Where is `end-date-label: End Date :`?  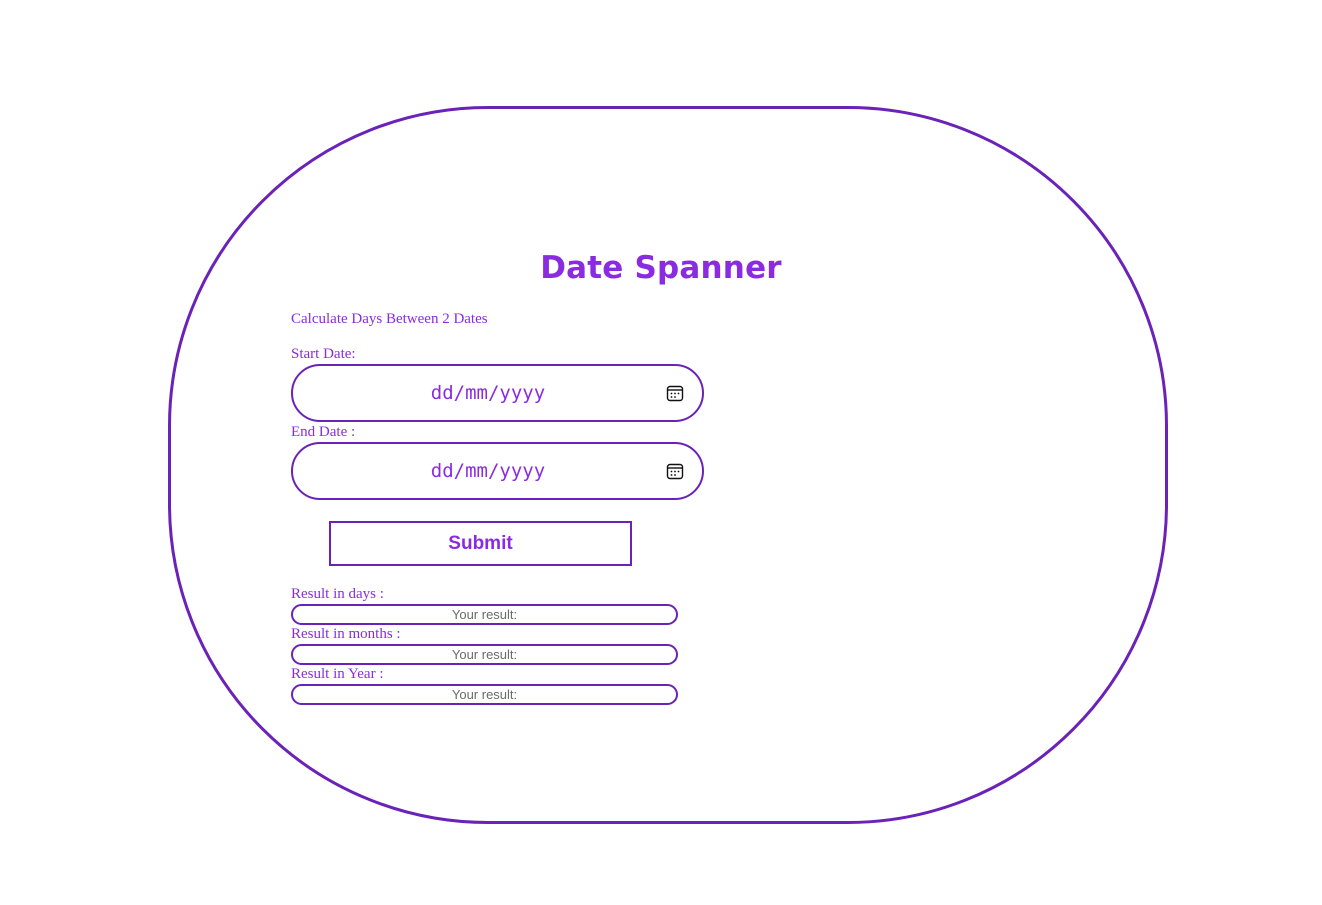 end-date-label: End Date : is located at coordinates (323, 432).